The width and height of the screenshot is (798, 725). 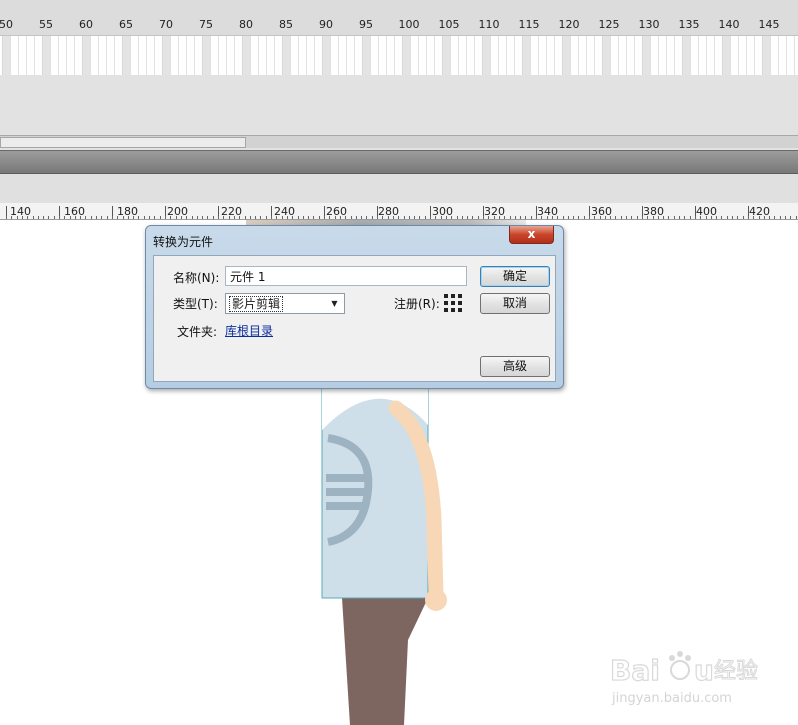 I want to click on registration-grid, so click(x=453, y=303).